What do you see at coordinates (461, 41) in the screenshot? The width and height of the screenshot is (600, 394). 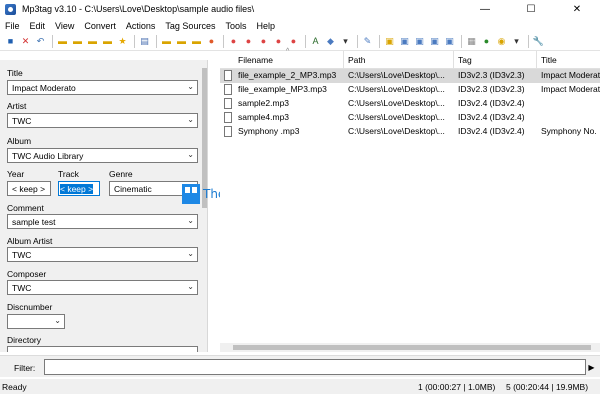 I see `toolbar-separator` at bounding box center [461, 41].